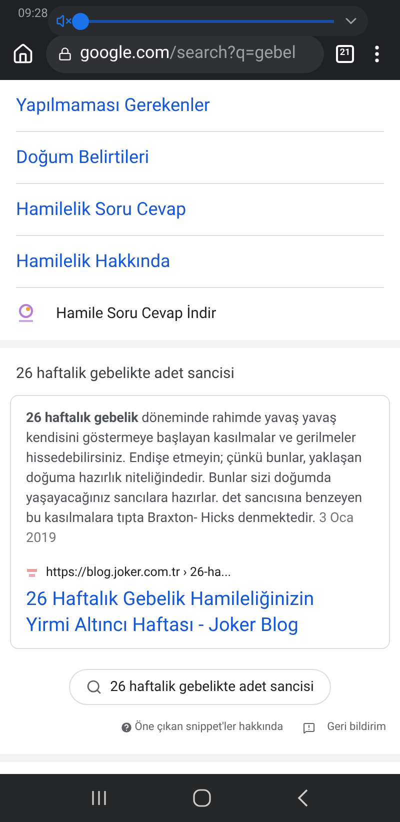  I want to click on volume-thumb, so click(80, 21).